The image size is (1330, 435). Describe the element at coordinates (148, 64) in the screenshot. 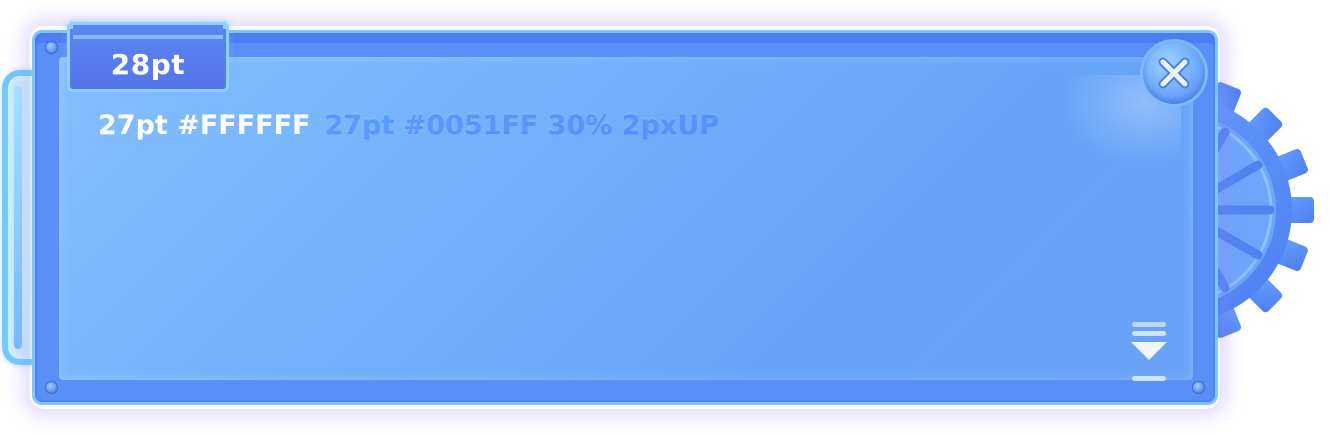

I see `dialog-title: 28pt` at that location.